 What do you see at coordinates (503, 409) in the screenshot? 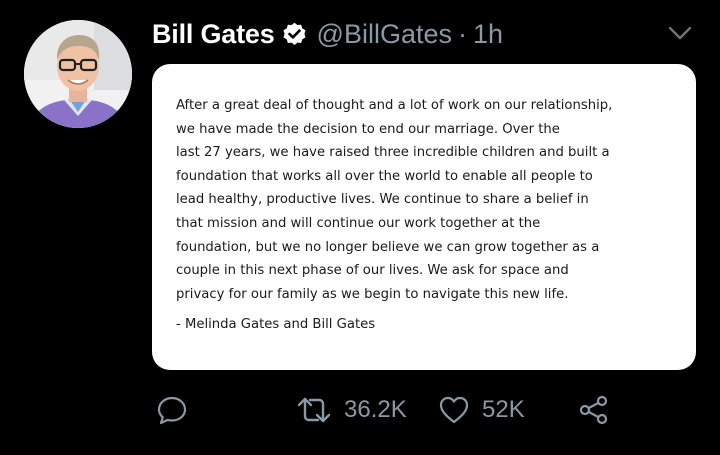
I see `like-count: 52K` at bounding box center [503, 409].